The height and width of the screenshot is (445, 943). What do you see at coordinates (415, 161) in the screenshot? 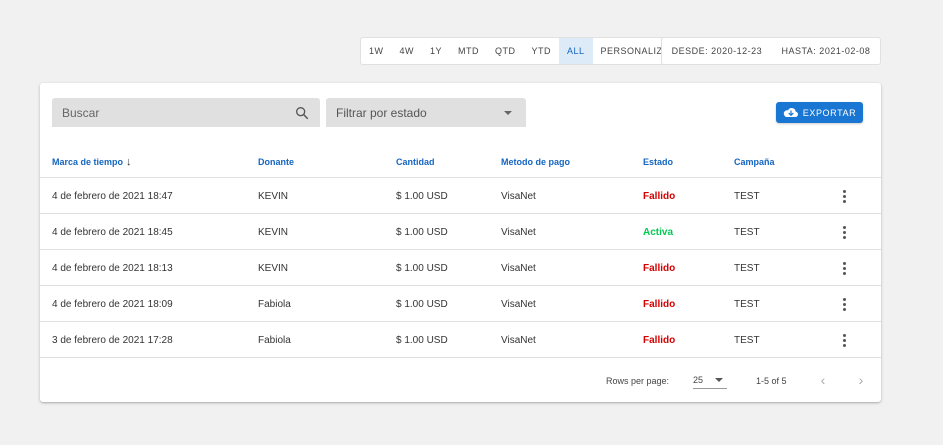
I see `column-header-amount: Cantidad` at bounding box center [415, 161].